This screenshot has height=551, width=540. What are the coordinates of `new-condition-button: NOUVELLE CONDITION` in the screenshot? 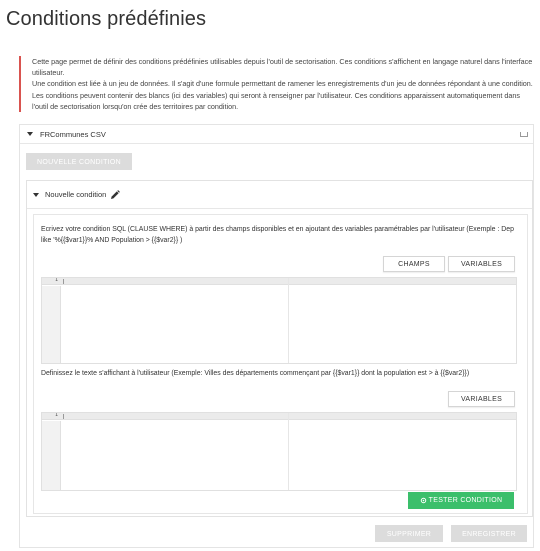 It's located at (79, 161).